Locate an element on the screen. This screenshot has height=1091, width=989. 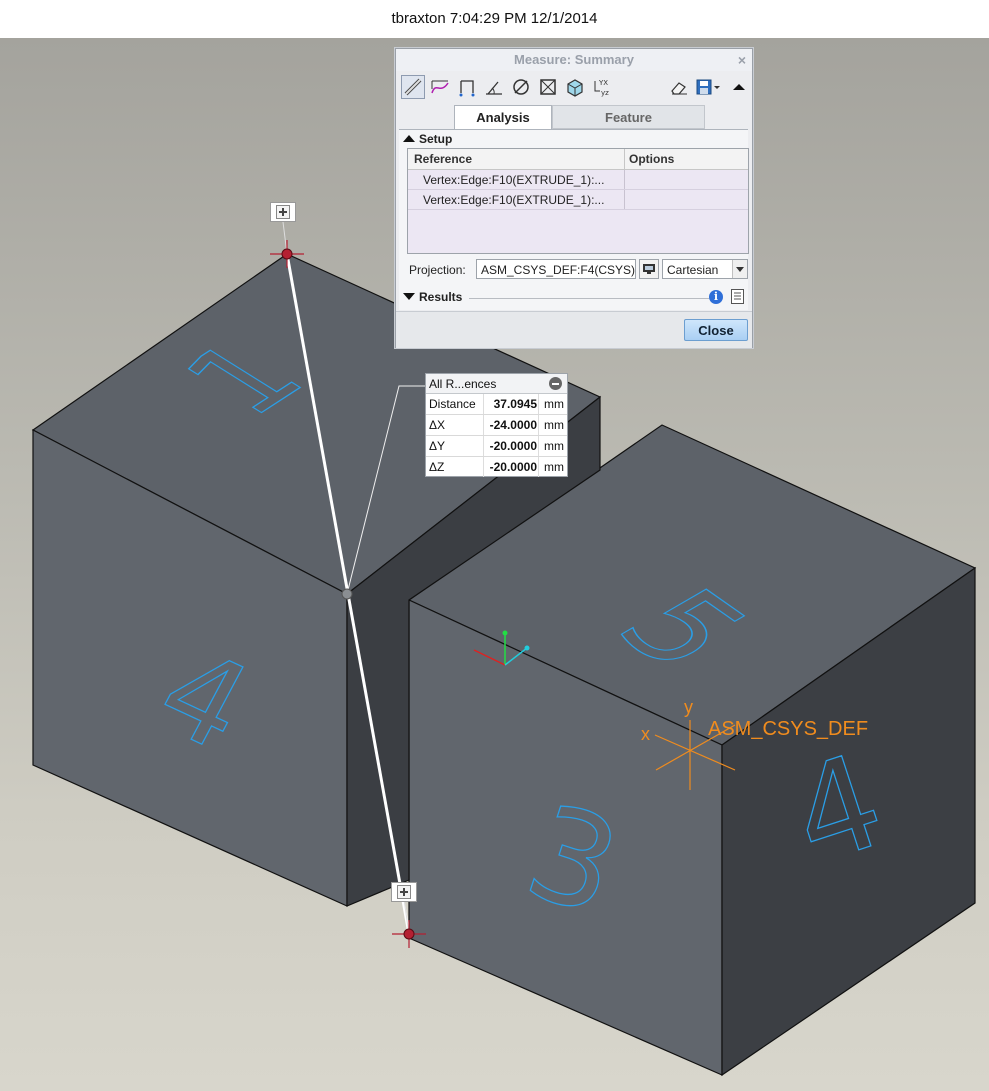
results-section-toggle: Results is located at coordinates (432, 297).